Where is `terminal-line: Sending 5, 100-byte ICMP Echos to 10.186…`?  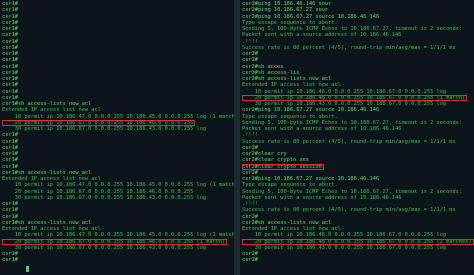
terminal-line: Sending 5, 100-byte ICMP Echos to 10.186… is located at coordinates (352, 191).